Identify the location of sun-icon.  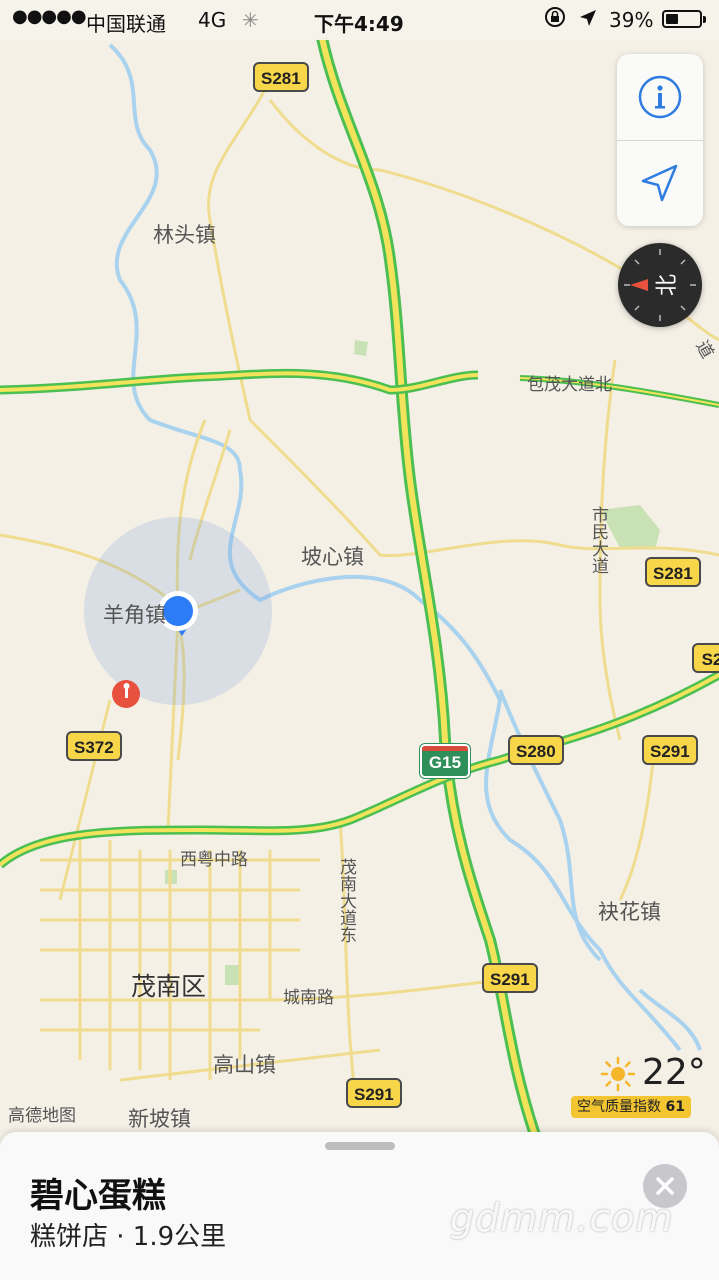
(618, 1074).